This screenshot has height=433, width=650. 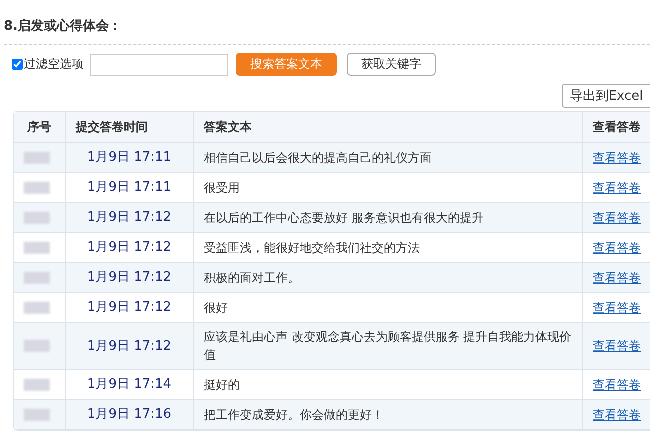 I want to click on answer-text: 挺好的, so click(x=222, y=385).